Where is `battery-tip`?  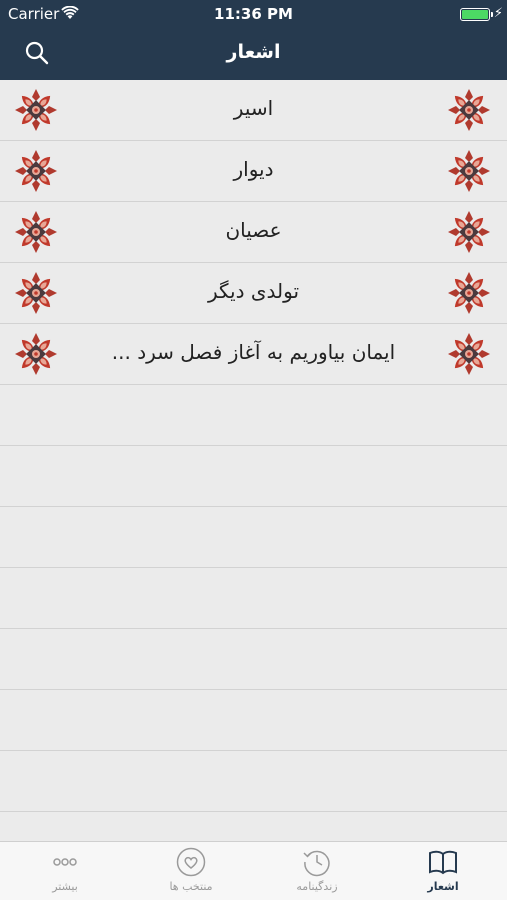 battery-tip is located at coordinates (492, 14).